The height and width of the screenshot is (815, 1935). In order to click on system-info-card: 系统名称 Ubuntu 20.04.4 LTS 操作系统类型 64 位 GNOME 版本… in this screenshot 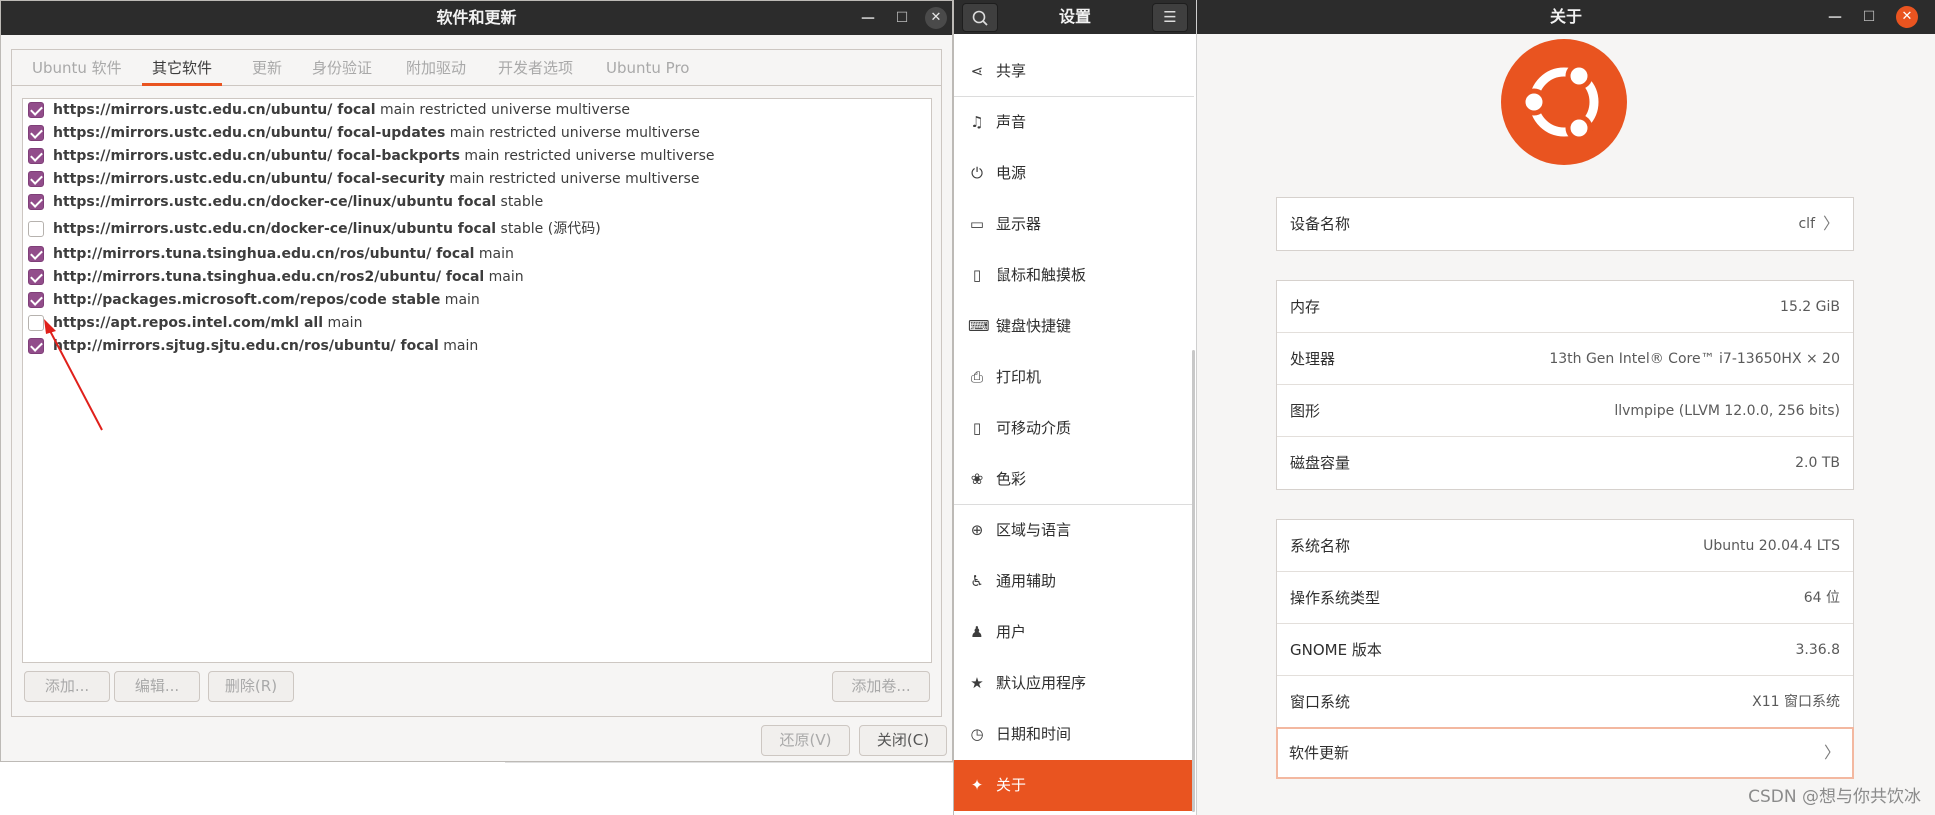, I will do `click(1565, 624)`.